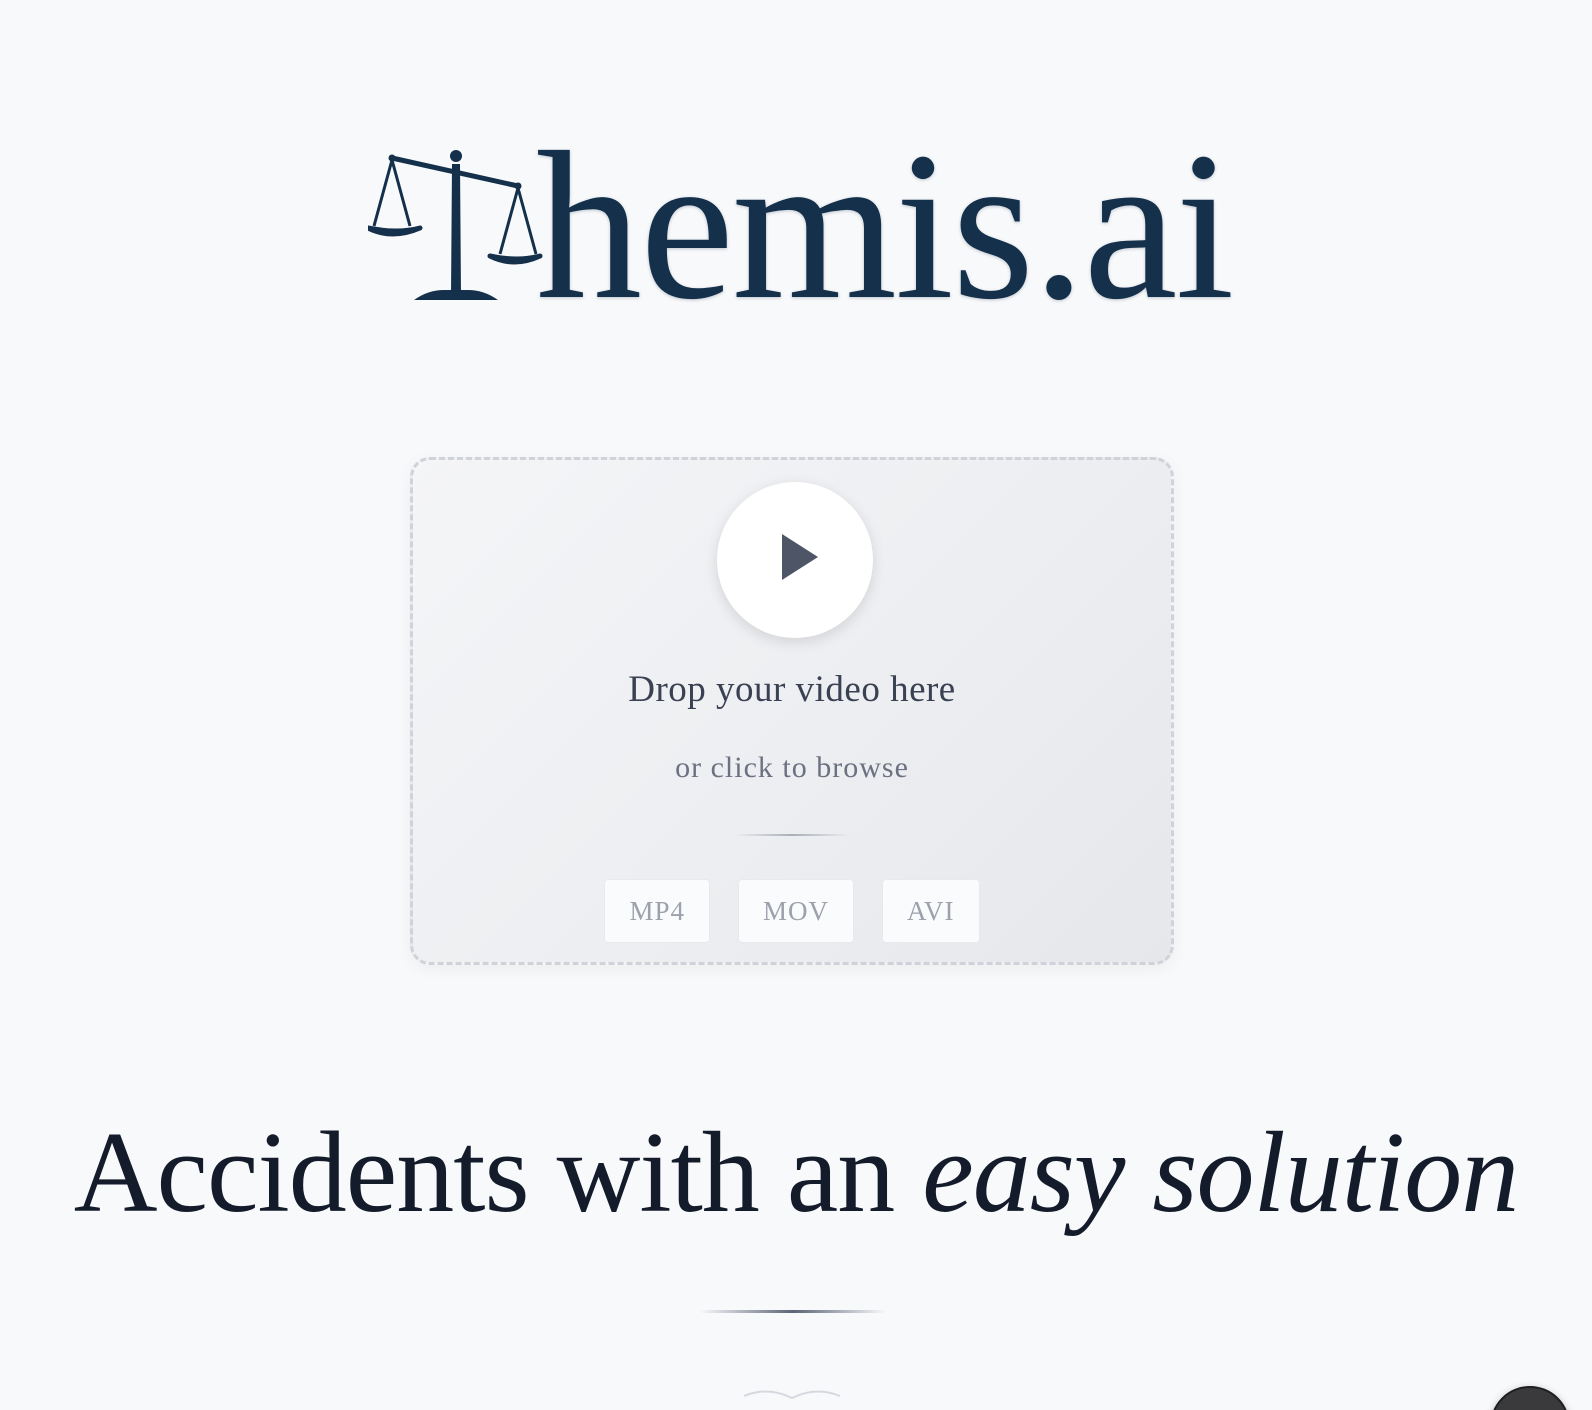 The height and width of the screenshot is (1410, 1592). What do you see at coordinates (885, 225) in the screenshot?
I see `brand-wordmark: hemis.ai` at bounding box center [885, 225].